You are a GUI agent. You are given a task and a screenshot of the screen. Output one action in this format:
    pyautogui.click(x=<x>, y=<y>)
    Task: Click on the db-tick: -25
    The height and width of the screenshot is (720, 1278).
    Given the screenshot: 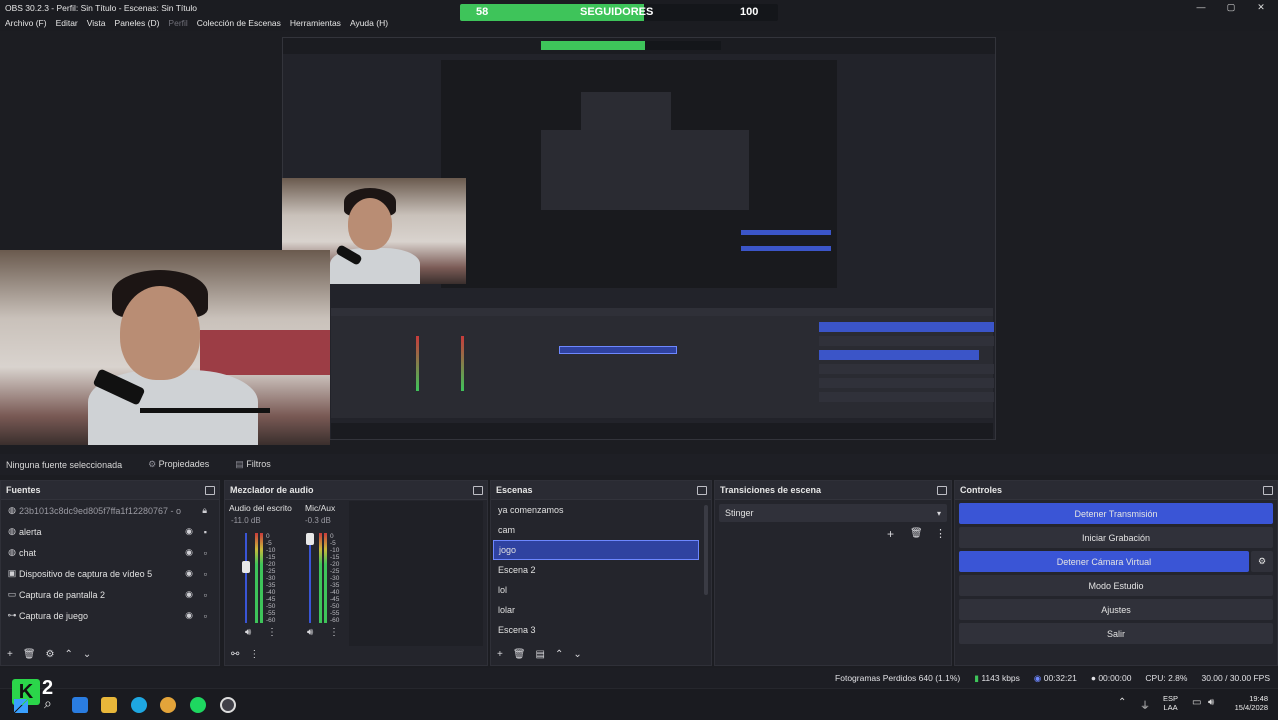 What is the action you would take?
    pyautogui.click(x=335, y=571)
    